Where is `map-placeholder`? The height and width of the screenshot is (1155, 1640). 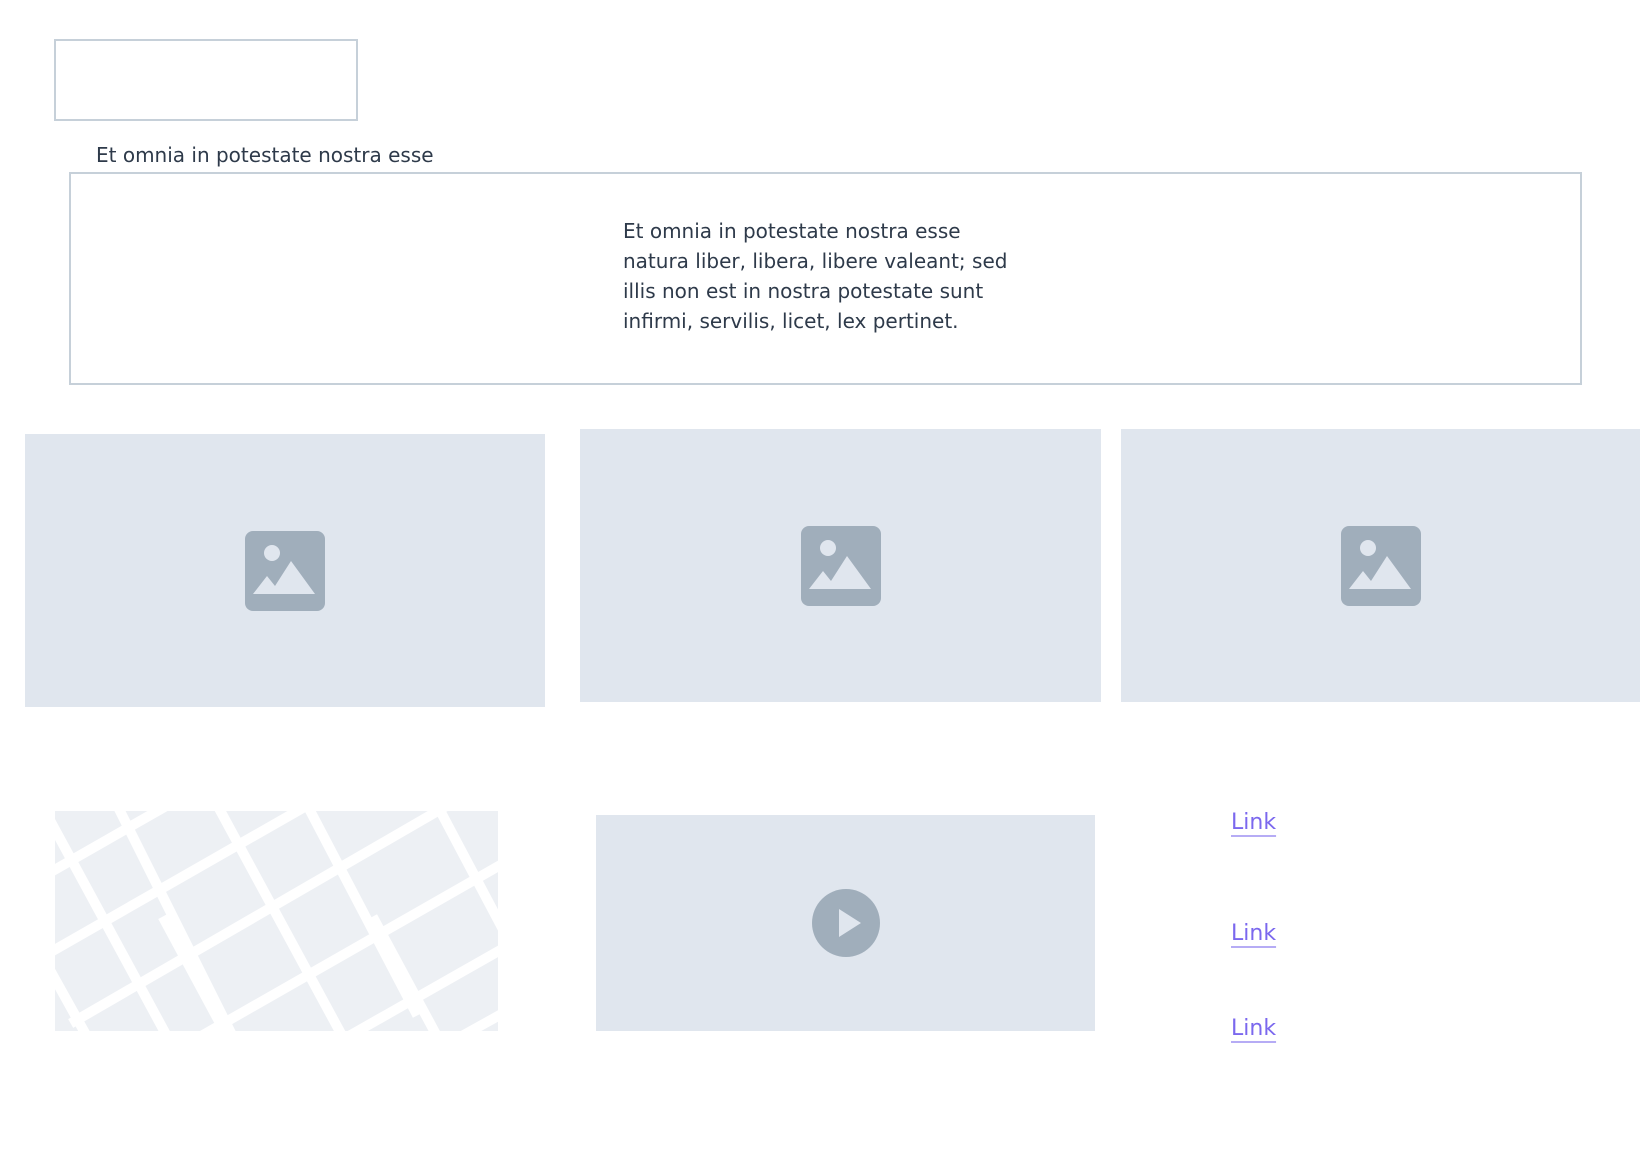 map-placeholder is located at coordinates (276, 921).